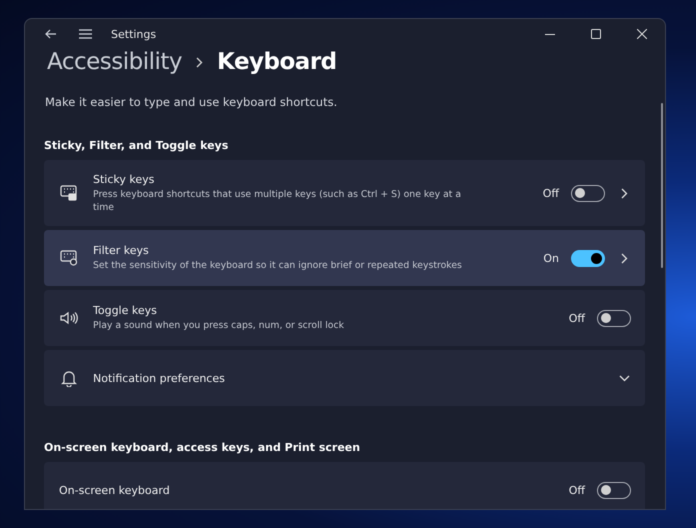 The width and height of the screenshot is (696, 528). I want to click on setting-title: Notification preferences, so click(159, 378).